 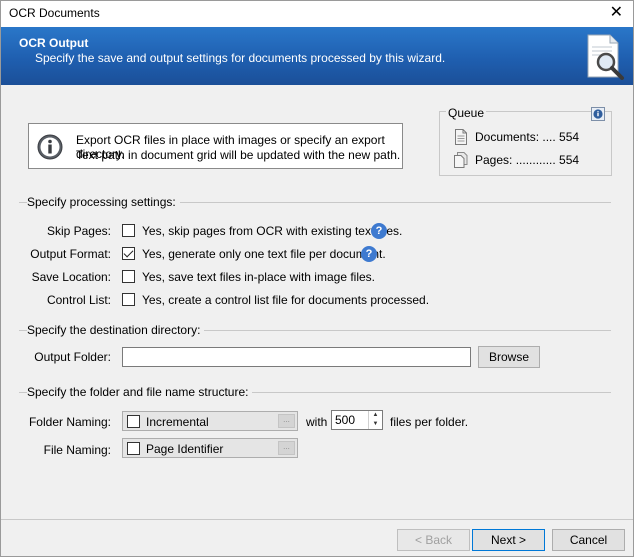 What do you see at coordinates (433, 540) in the screenshot?
I see `back-button: < Back` at bounding box center [433, 540].